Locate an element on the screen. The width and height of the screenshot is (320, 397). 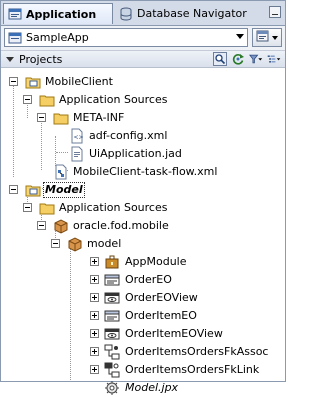
tree-node-label: OrderItemEO is located at coordinates (161, 315).